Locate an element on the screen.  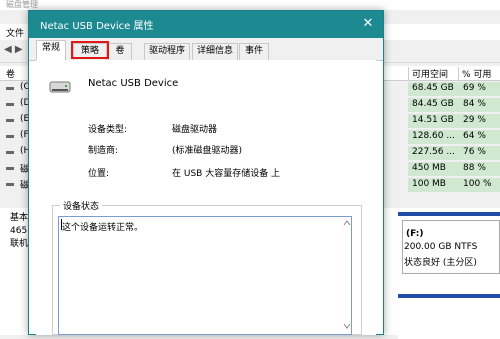
volume-row: 128.60 ... 64 % is located at coordinates (454, 137).